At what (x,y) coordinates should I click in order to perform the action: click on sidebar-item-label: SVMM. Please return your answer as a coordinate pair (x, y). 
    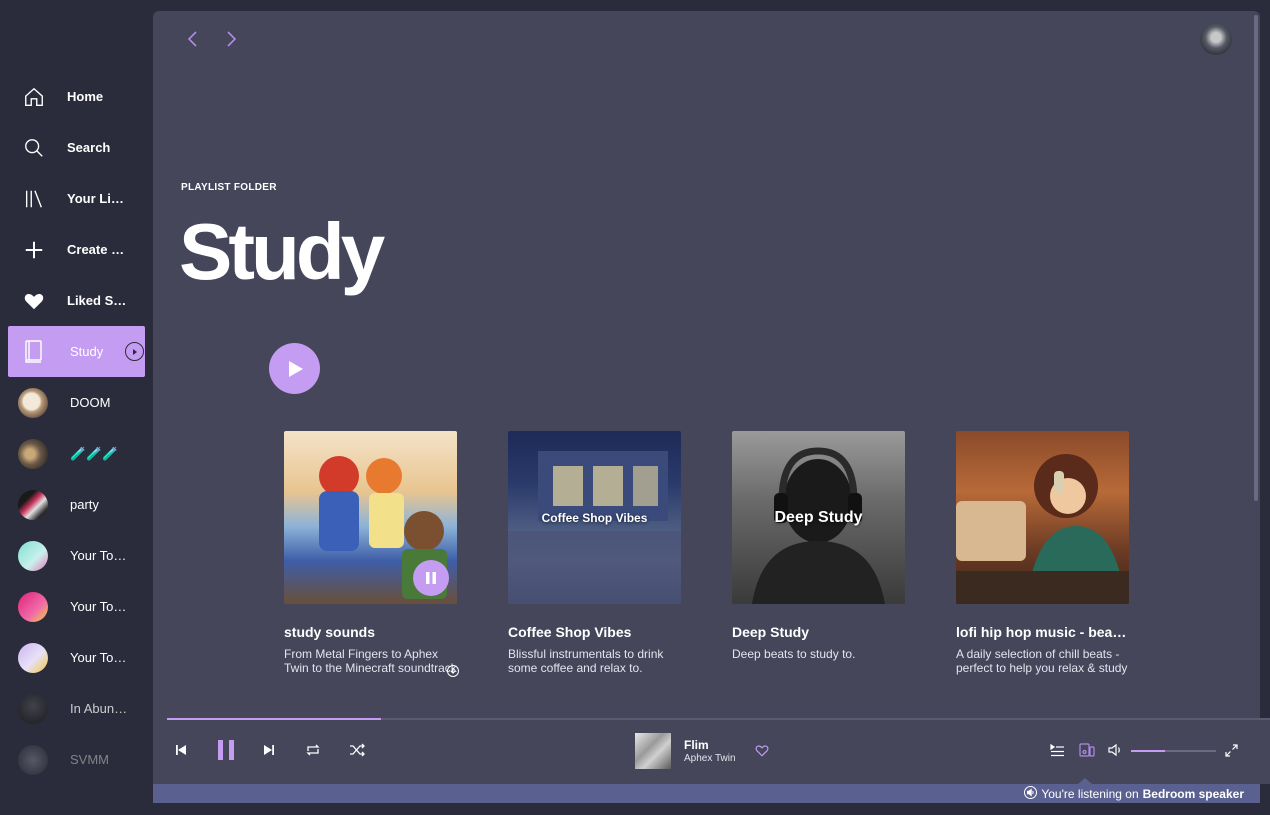
    Looking at the image, I should click on (89, 759).